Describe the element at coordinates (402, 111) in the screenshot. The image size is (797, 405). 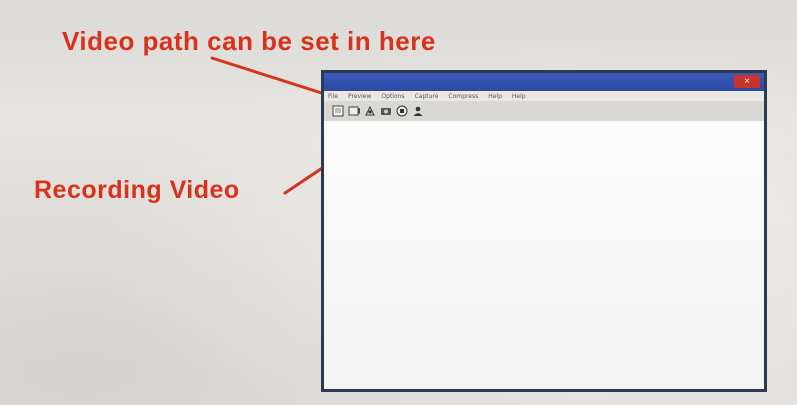
I see `stop-icon` at that location.